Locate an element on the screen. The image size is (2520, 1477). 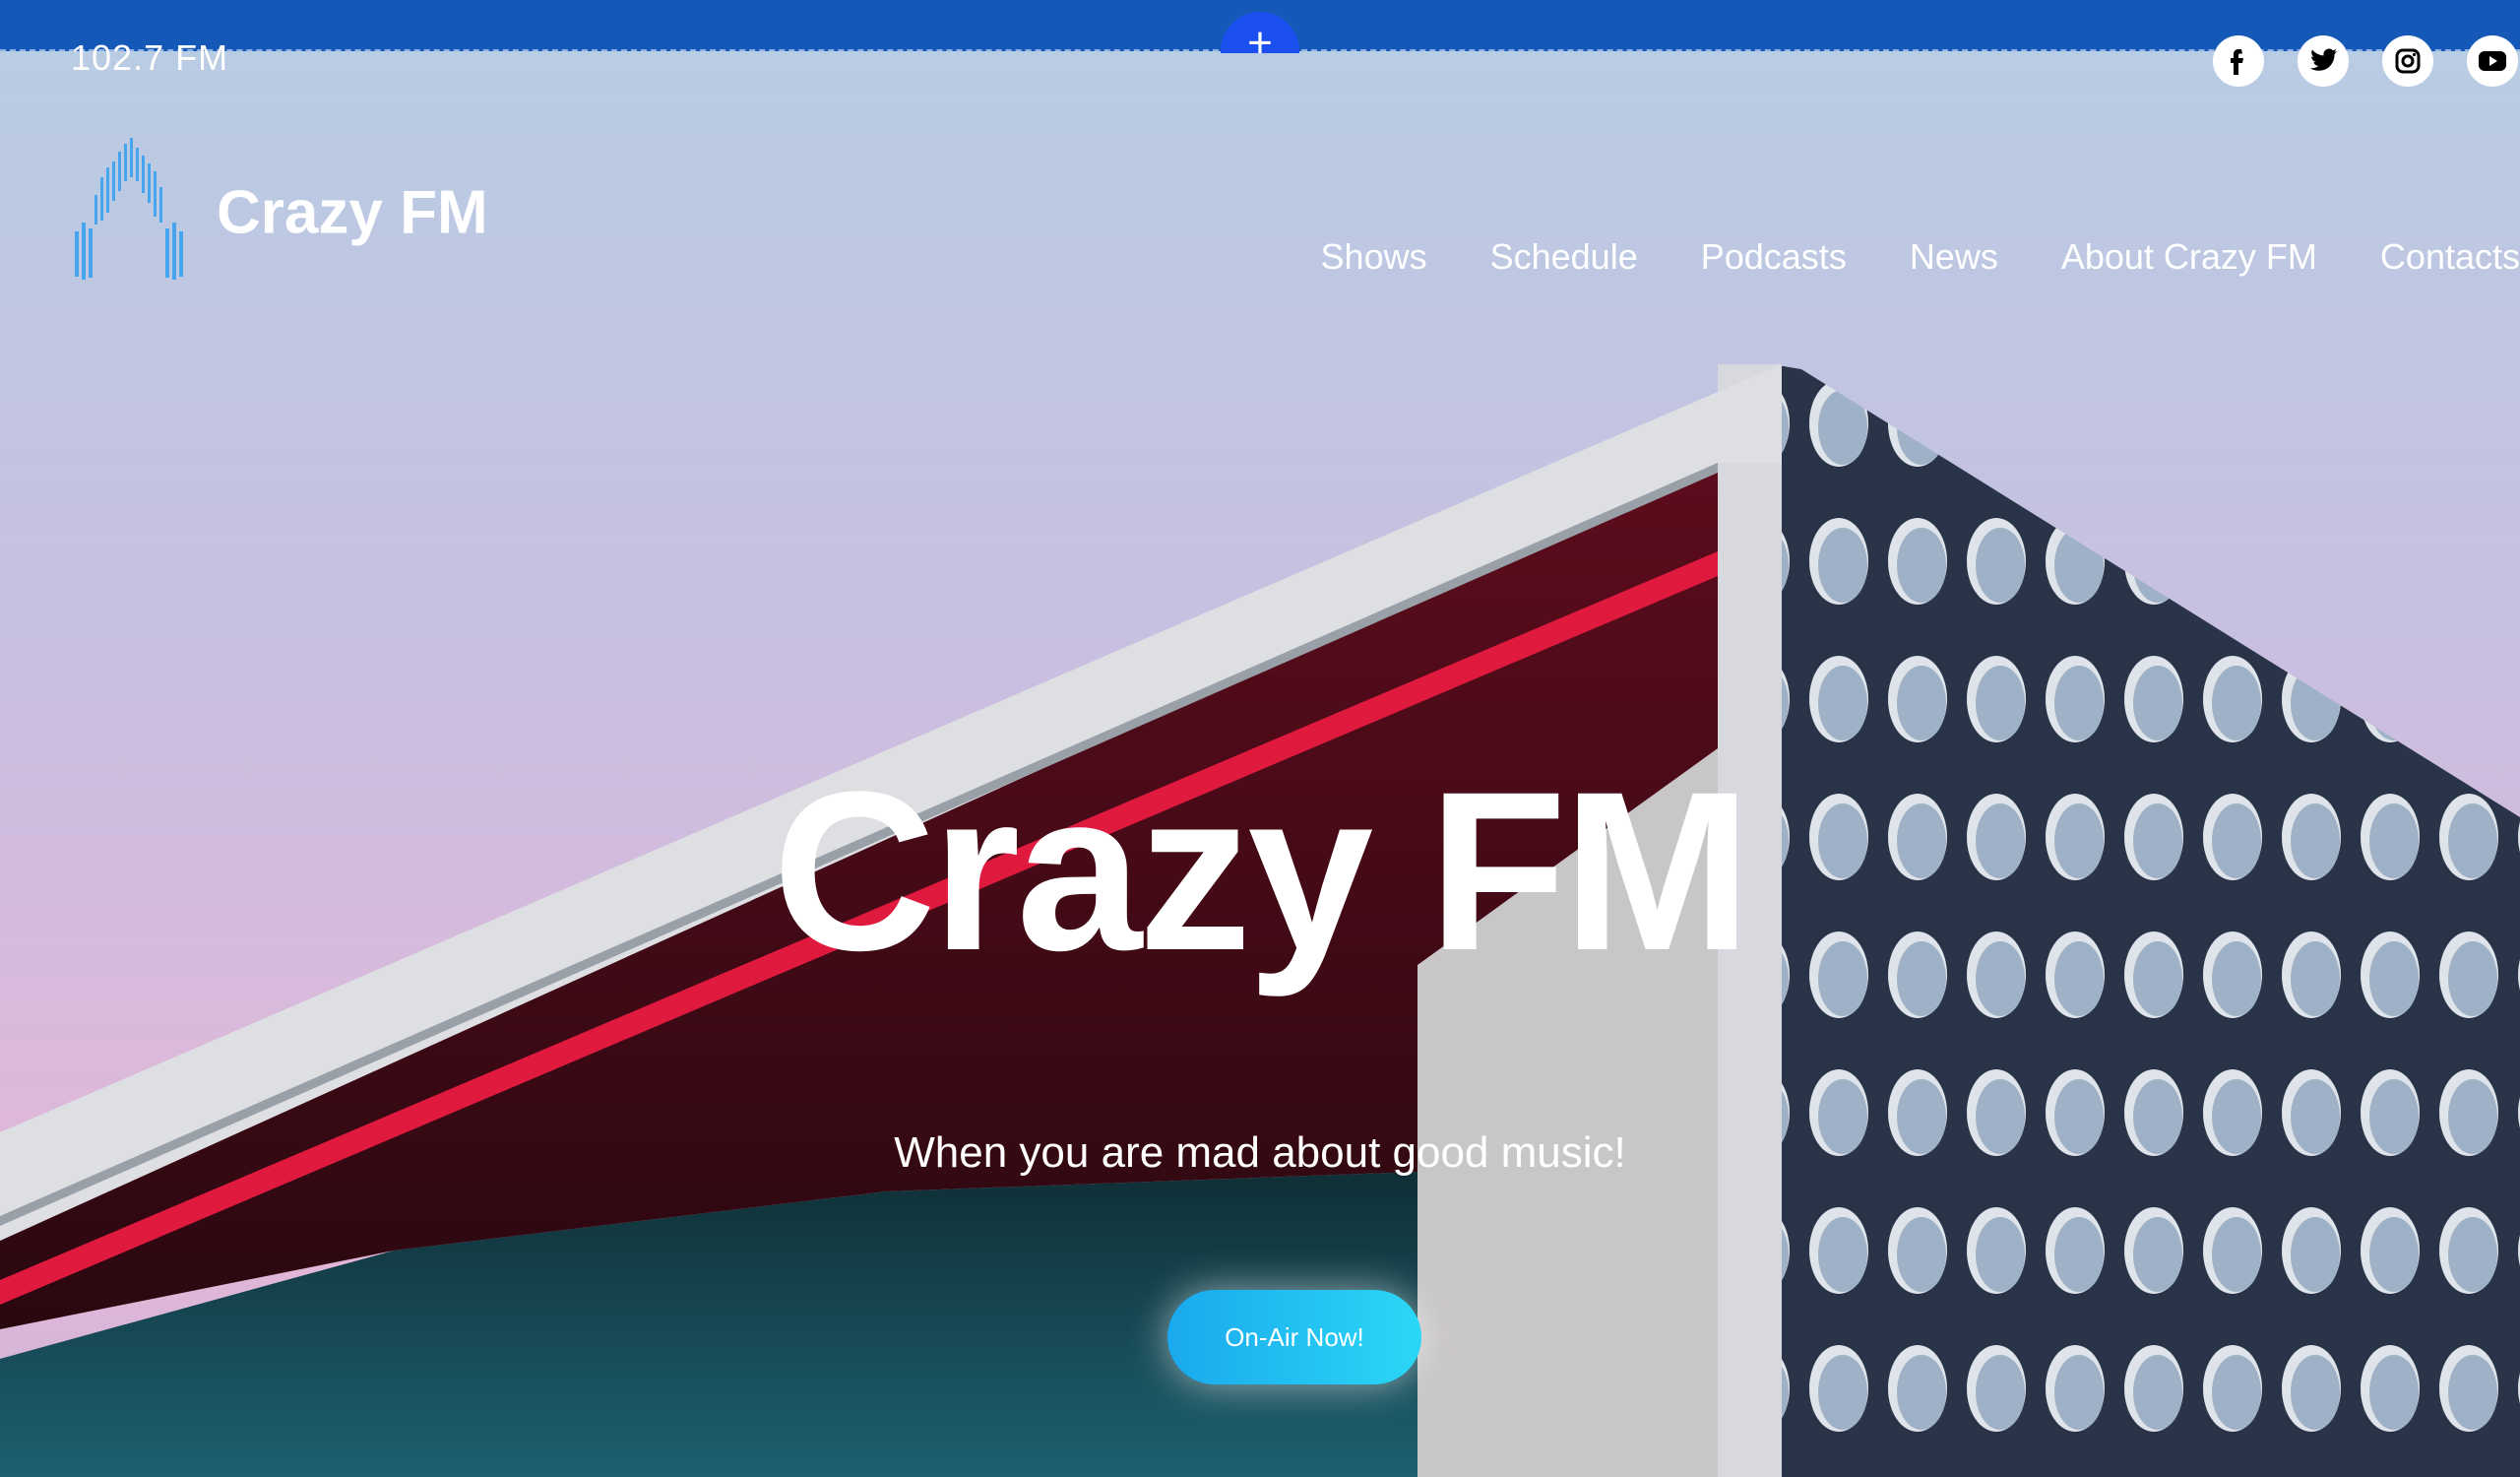
facebook-icon is located at coordinates (2238, 61).